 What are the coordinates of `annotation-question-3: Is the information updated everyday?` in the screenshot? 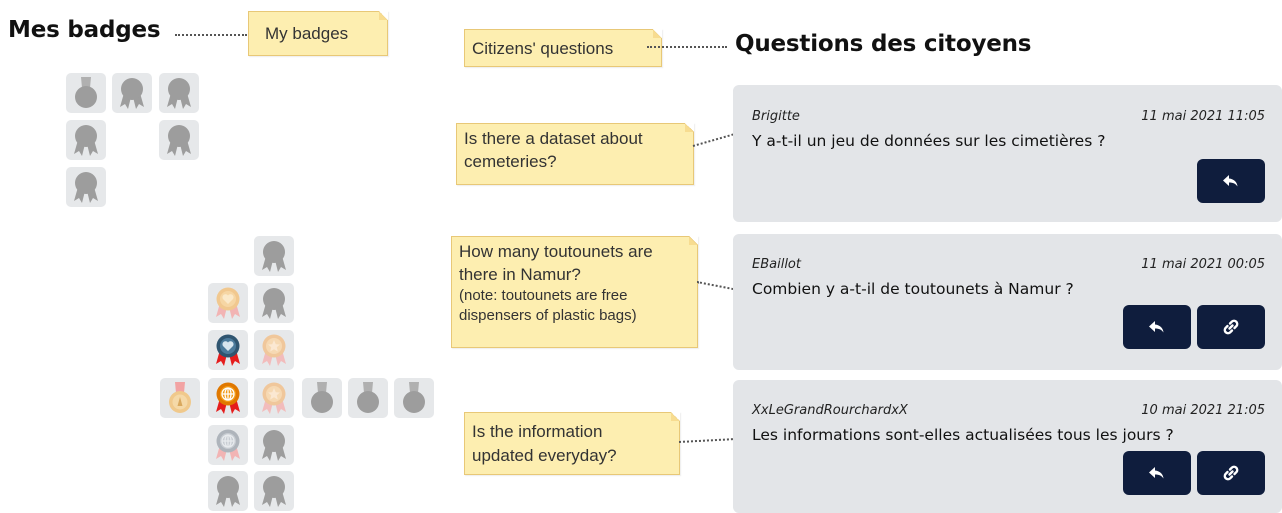 It's located at (572, 443).